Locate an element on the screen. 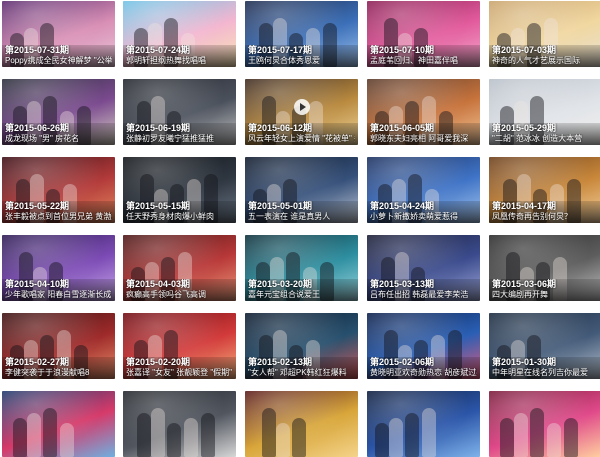 Image resolution: width=600 pixels, height=457 pixels. episode-thumbnail: 第2015-07-31期 Poppy携成全民女神解梦 "公举病" is located at coordinates (58, 34).